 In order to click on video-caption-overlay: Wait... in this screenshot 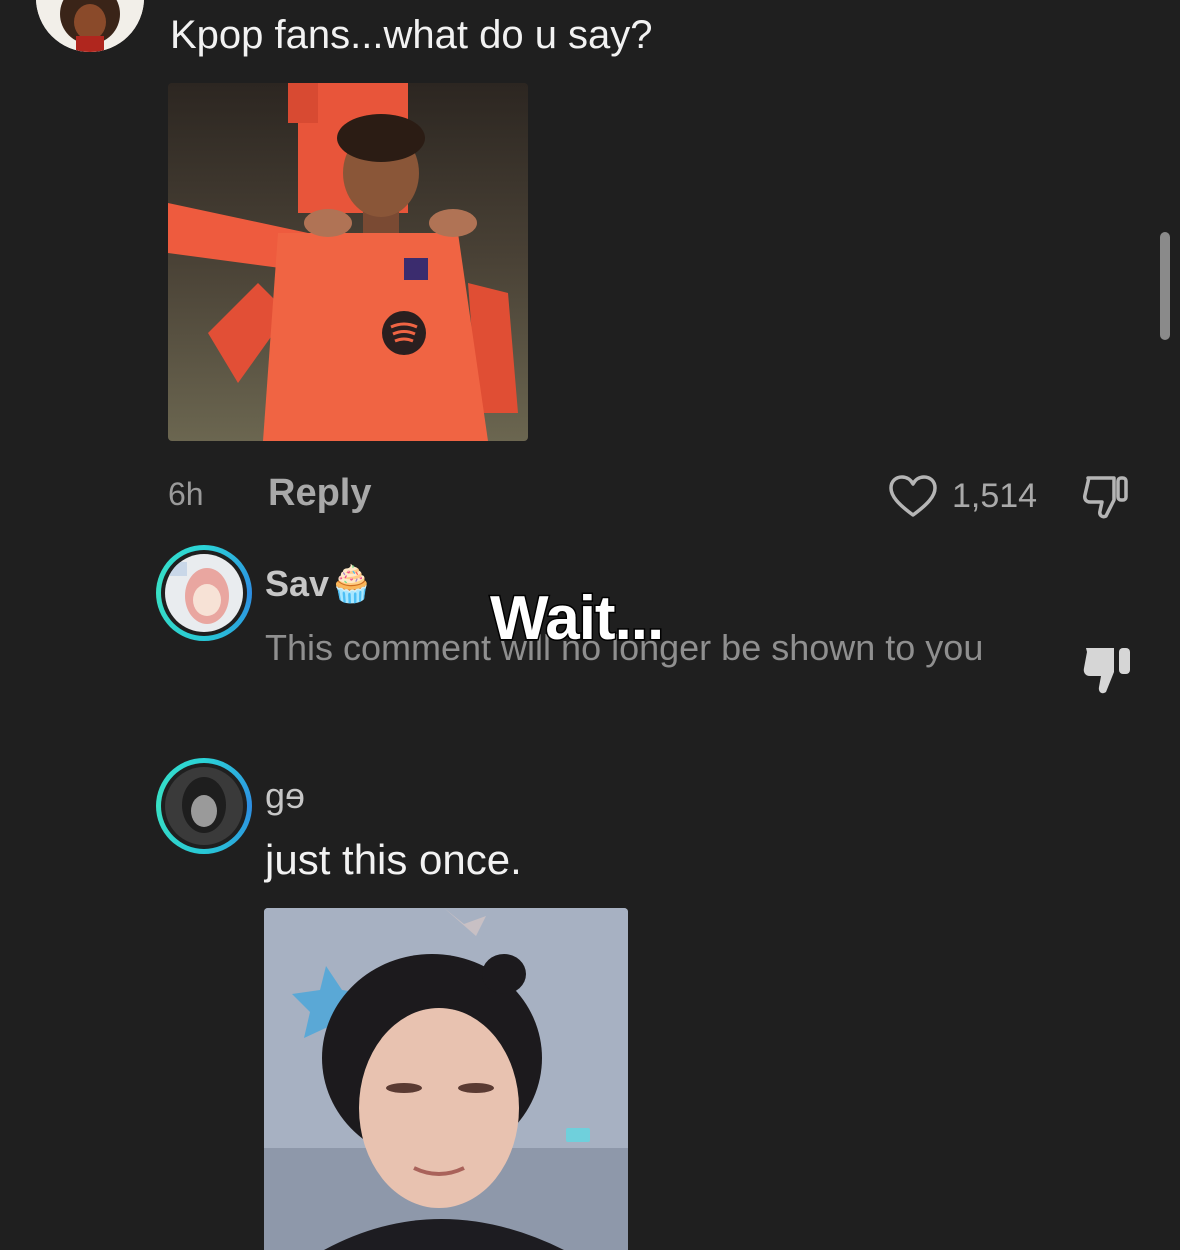, I will do `click(576, 619)`.